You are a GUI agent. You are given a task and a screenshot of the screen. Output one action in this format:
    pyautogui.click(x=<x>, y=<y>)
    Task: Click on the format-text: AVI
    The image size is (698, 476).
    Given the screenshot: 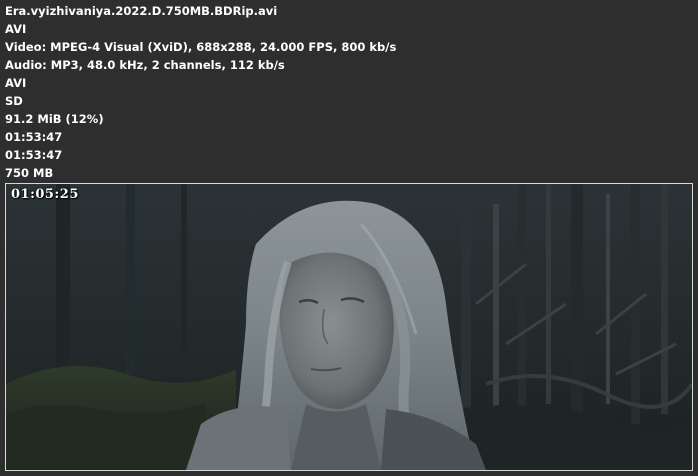 What is the action you would take?
    pyautogui.click(x=16, y=83)
    